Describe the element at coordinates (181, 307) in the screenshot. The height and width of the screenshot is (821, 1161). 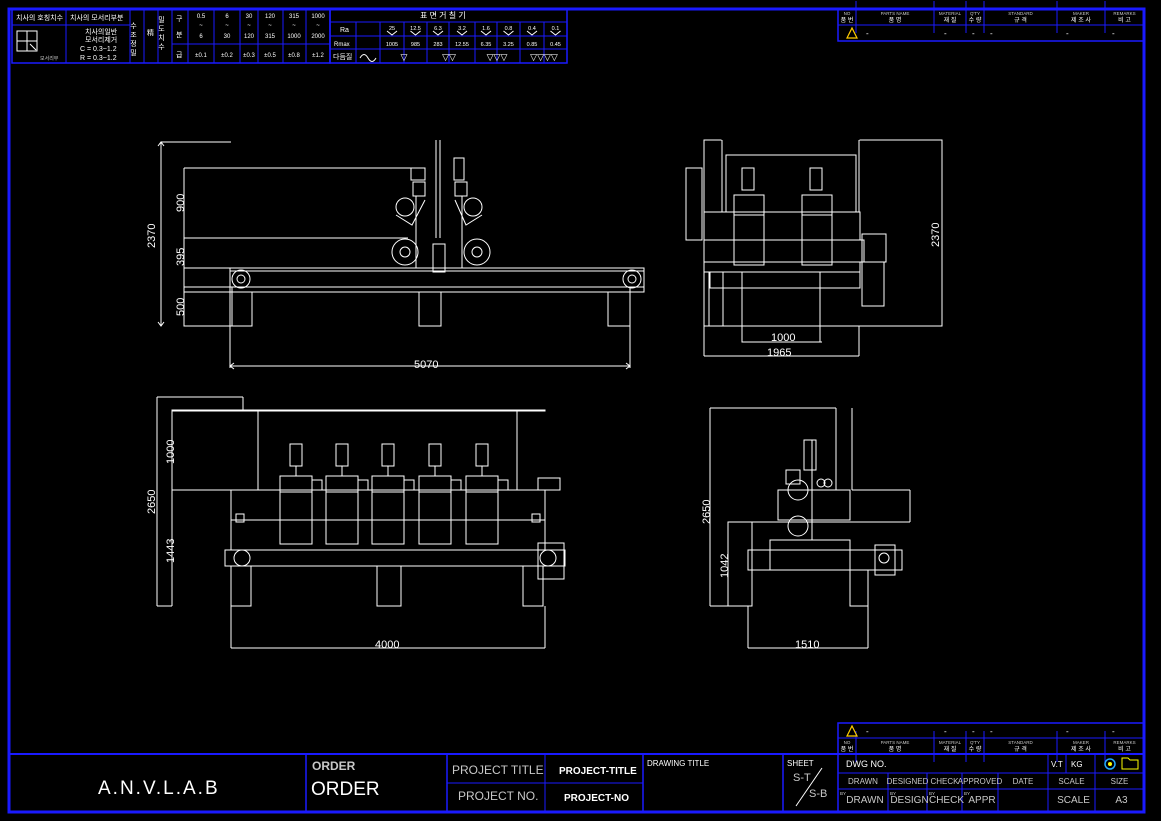
I see `front-lower-dim: 500` at that location.